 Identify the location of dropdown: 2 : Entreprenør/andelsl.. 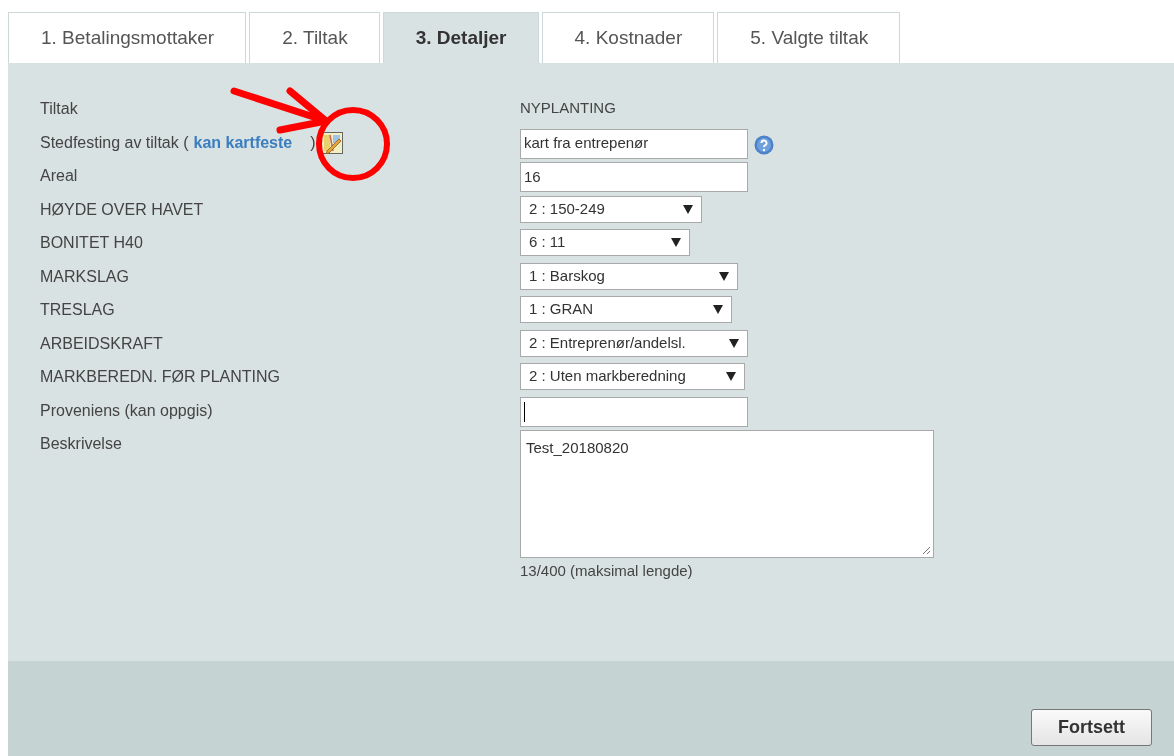
(634, 343).